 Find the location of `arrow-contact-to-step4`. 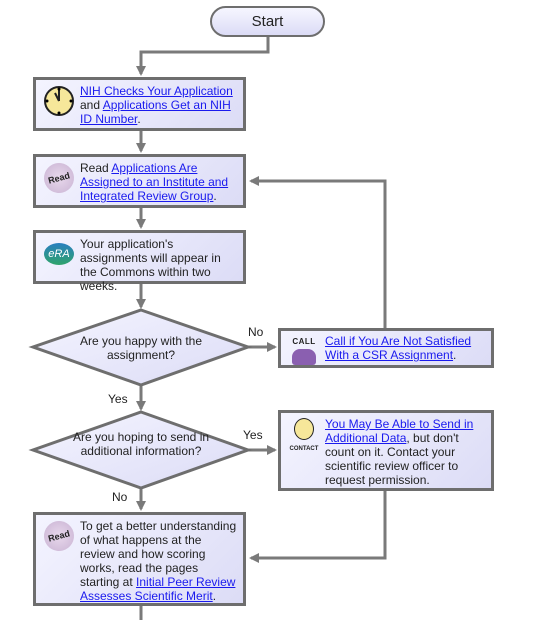

arrow-contact-to-step4 is located at coordinates (318, 526).